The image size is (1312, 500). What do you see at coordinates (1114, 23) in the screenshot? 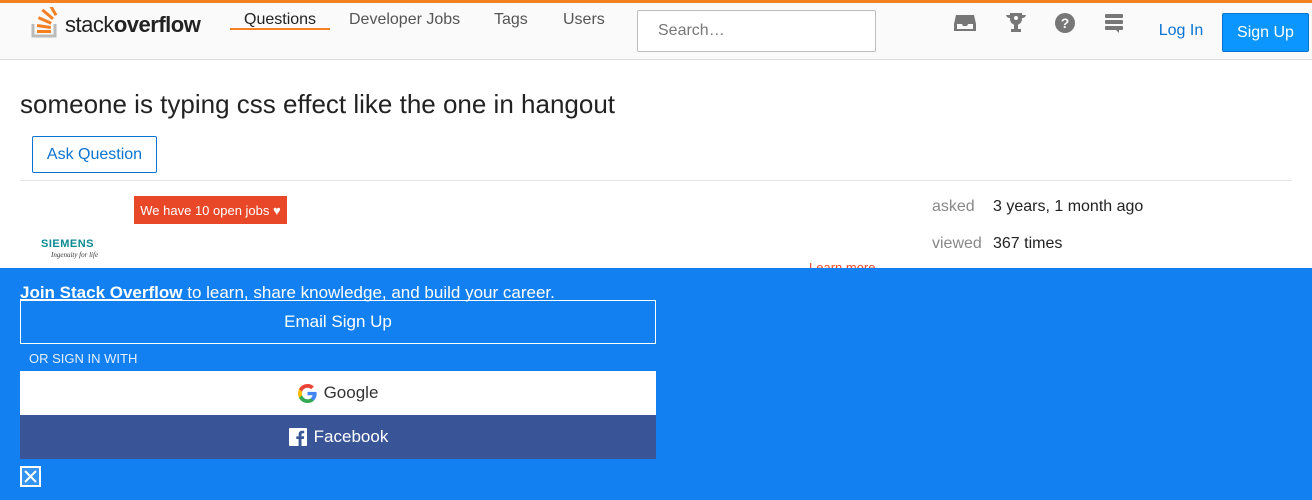
I see `site-switcher-icon` at bounding box center [1114, 23].